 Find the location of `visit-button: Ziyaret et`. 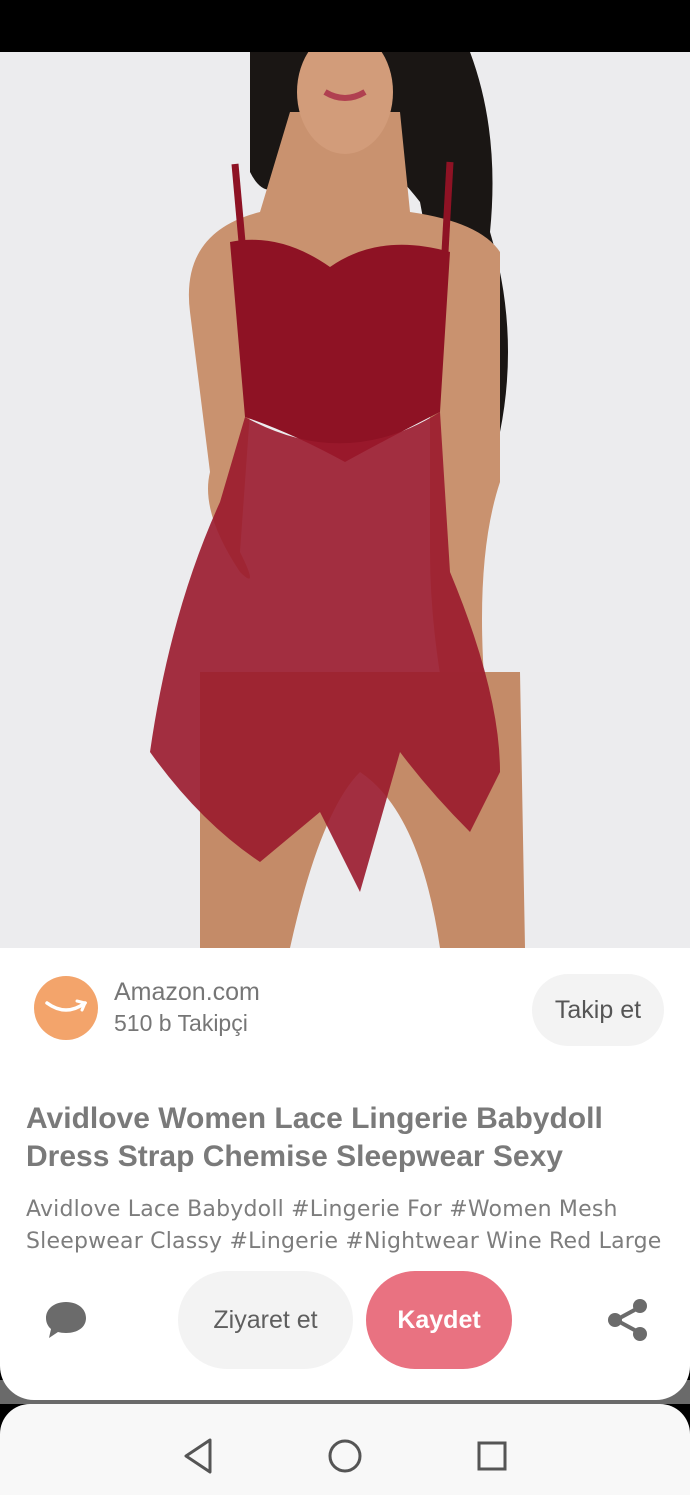

visit-button: Ziyaret et is located at coordinates (265, 1320).